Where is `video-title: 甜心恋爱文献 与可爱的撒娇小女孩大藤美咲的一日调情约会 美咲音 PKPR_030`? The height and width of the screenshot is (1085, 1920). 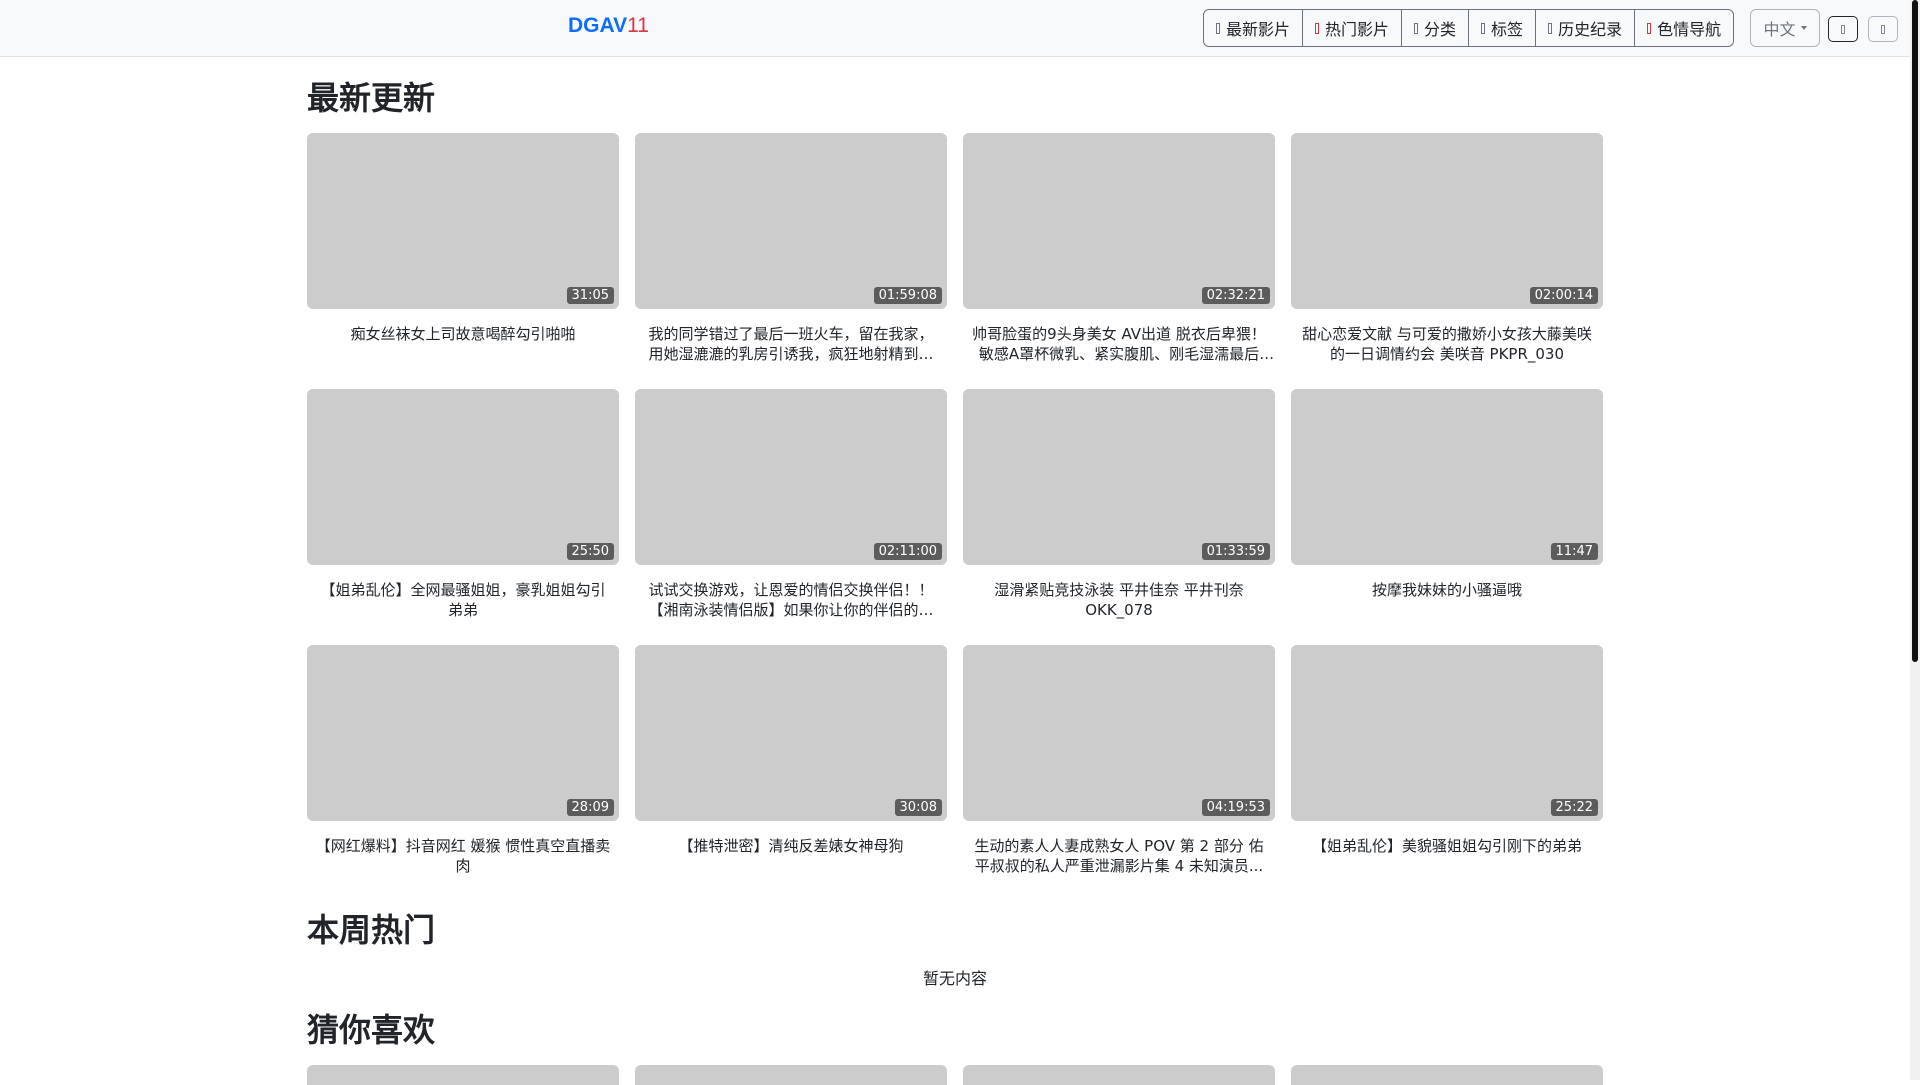
video-title: 甜心恋爱文献 与可爱的撒娇小女孩大藤美咲的一日调情约会 美咲音 PKPR_030 is located at coordinates (1447, 344).